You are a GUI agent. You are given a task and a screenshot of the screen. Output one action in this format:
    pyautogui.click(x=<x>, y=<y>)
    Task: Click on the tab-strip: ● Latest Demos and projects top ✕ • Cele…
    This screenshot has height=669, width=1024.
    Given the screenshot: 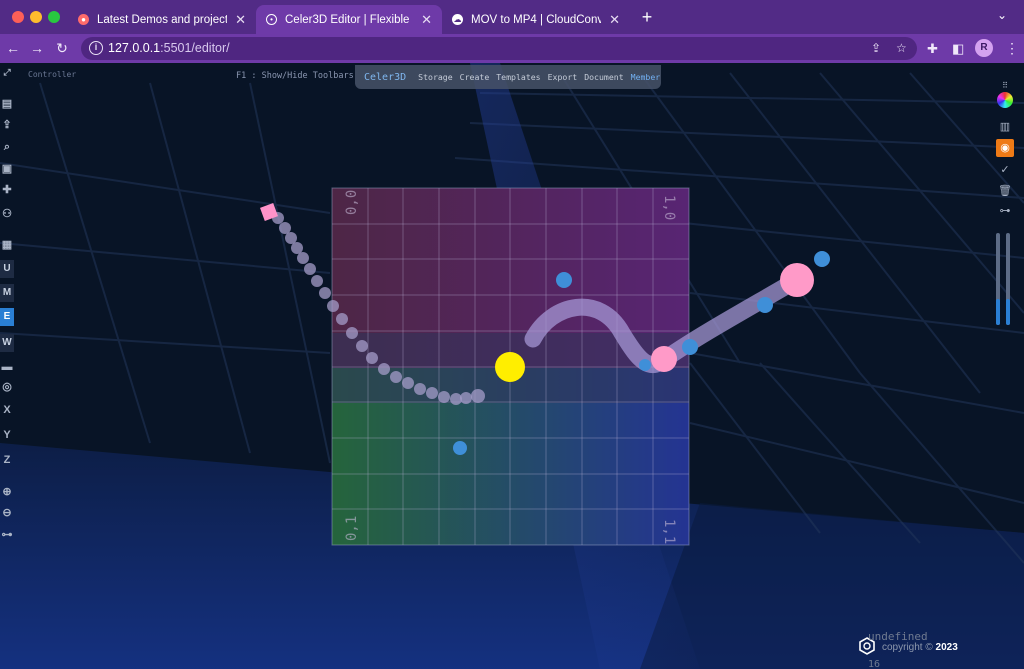 What is the action you would take?
    pyautogui.click(x=512, y=17)
    